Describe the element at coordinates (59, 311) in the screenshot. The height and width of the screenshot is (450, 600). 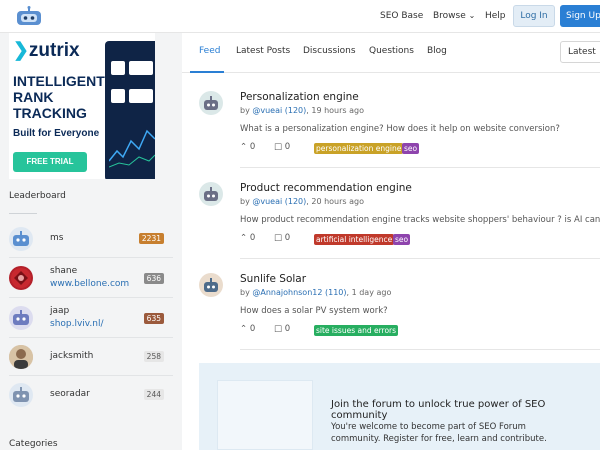
I see `leaderboard-name: jaap` at that location.